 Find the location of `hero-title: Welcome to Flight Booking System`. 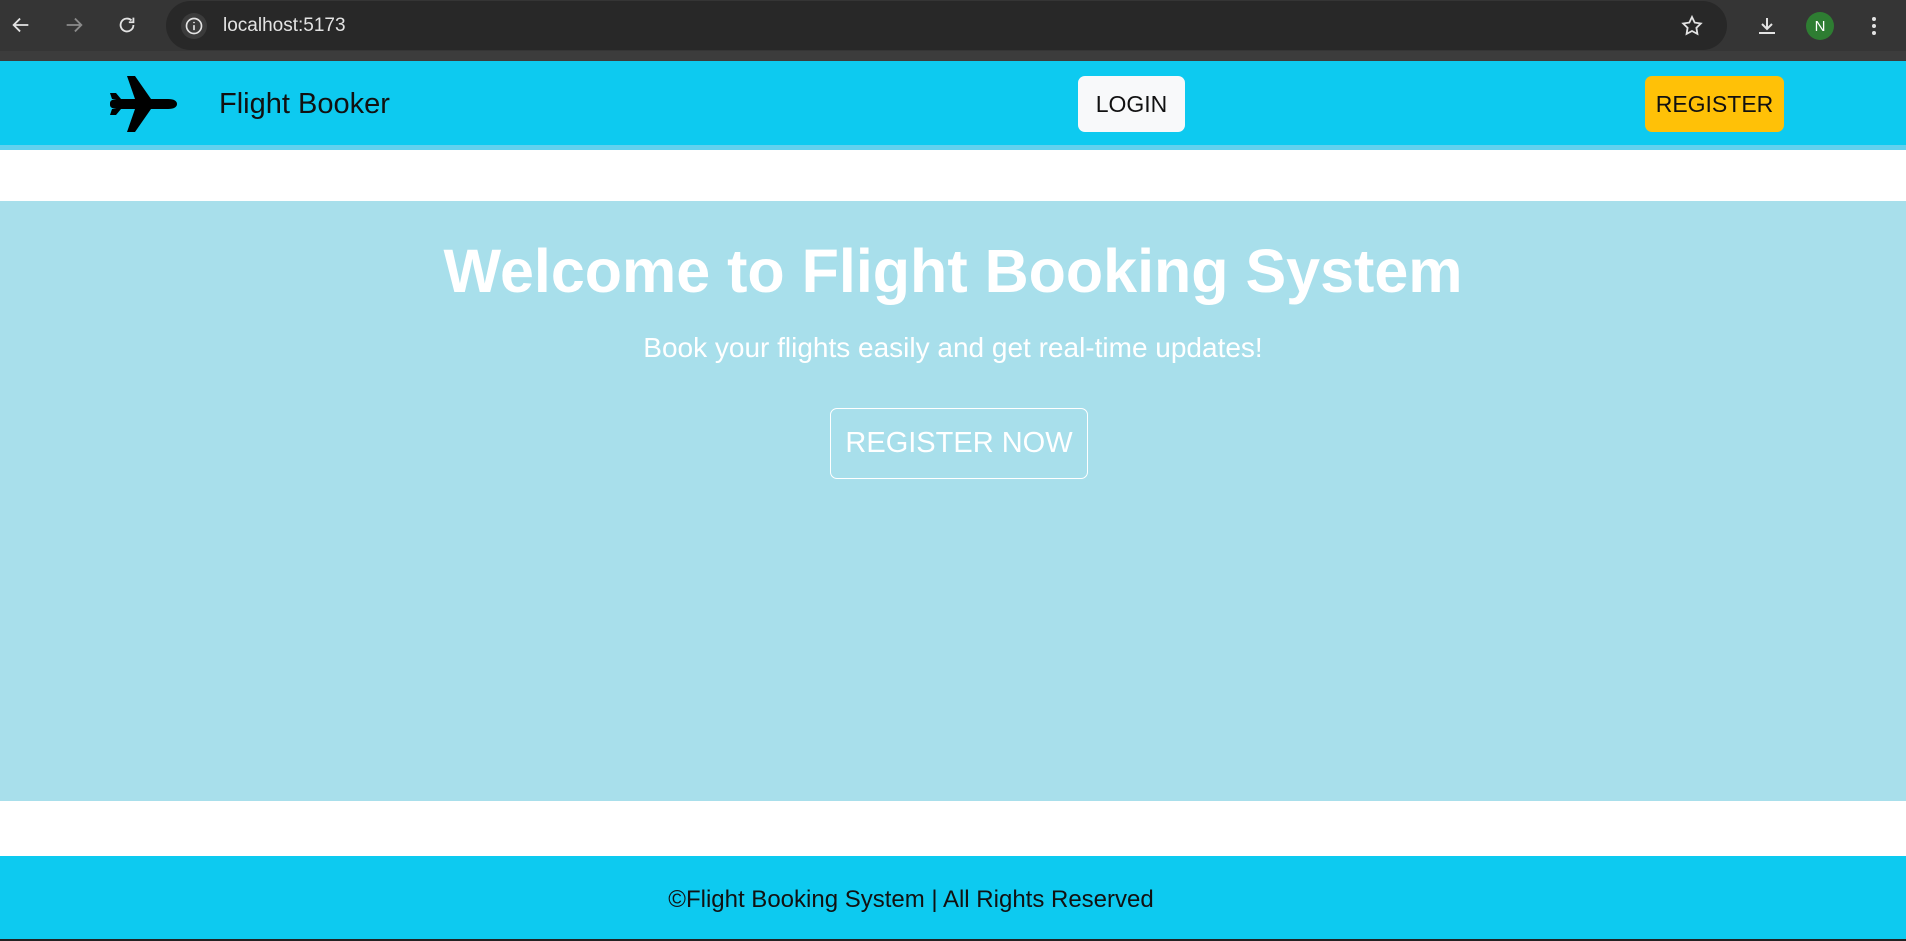

hero-title: Welcome to Flight Booking System is located at coordinates (953, 271).